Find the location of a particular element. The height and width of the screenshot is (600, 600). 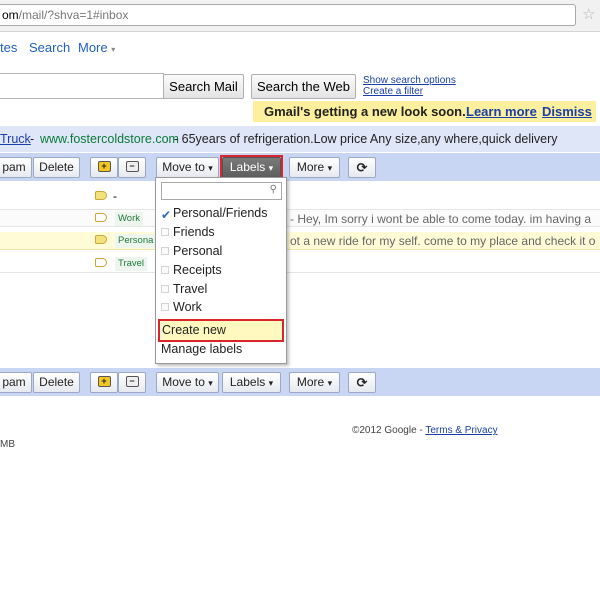

search-input is located at coordinates (82, 86).